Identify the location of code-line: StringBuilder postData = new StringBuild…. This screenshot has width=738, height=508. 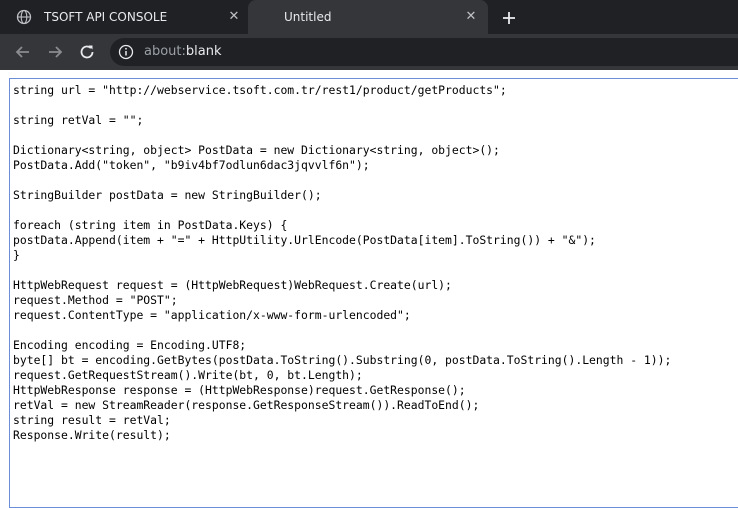
(167, 195).